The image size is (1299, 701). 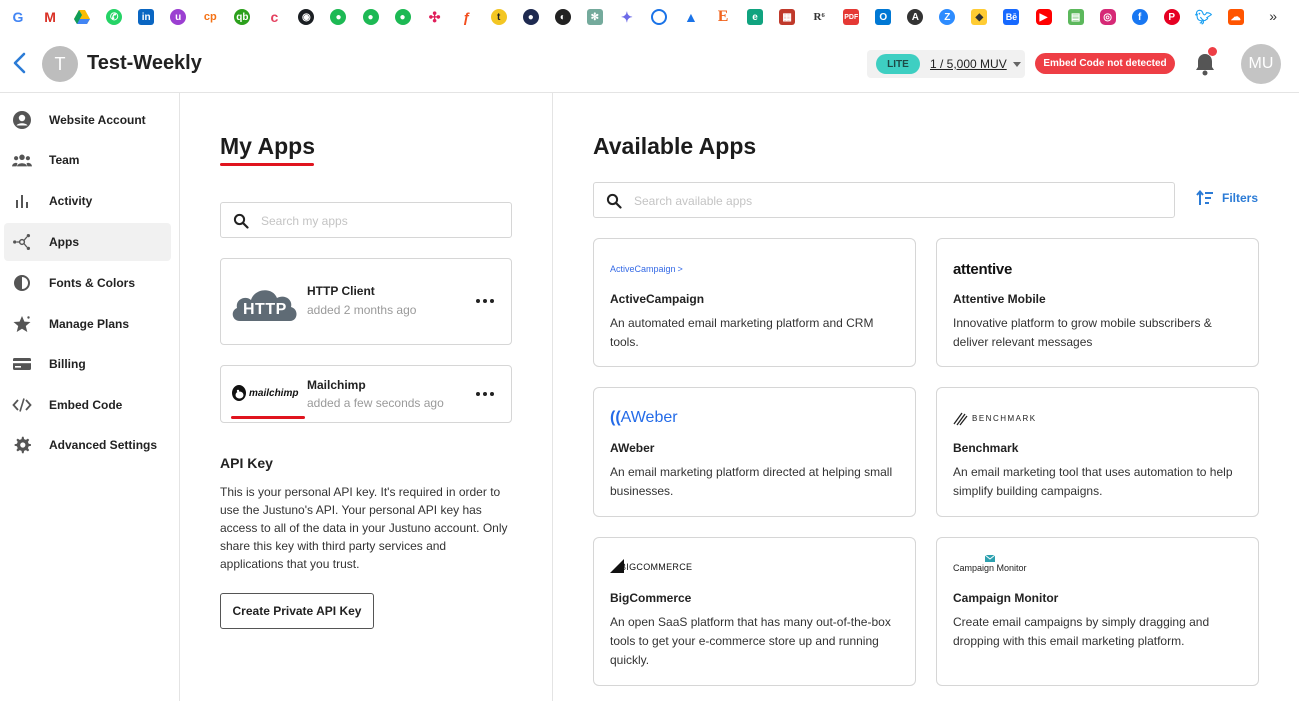 What do you see at coordinates (614, 201) in the screenshot?
I see `search-icon` at bounding box center [614, 201].